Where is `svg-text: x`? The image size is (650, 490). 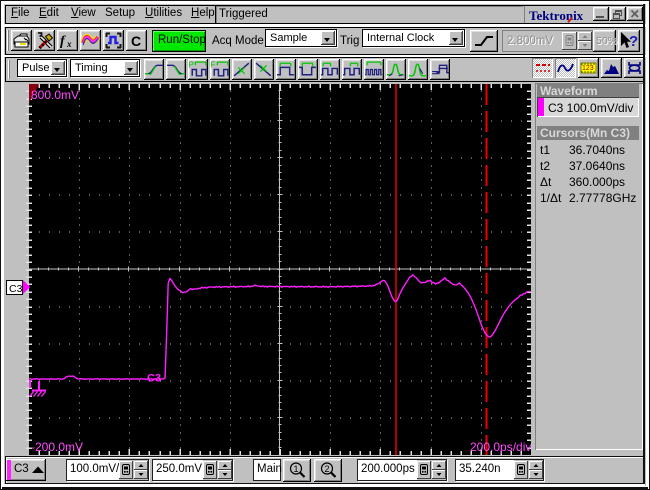 svg-text: x is located at coordinates (69, 44).